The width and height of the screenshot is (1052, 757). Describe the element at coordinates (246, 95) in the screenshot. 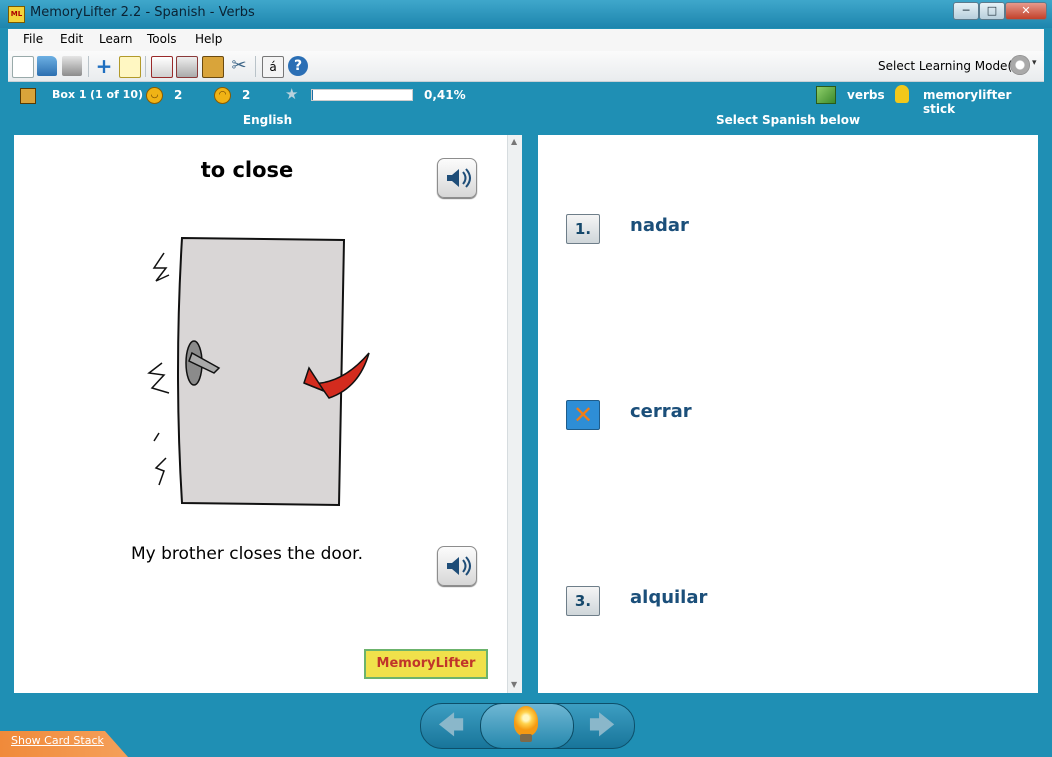

I see `unknown-count: 2` at that location.